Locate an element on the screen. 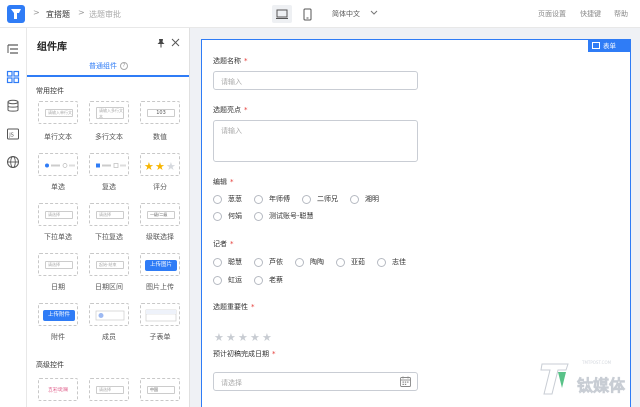  database-icon is located at coordinates (13, 106).